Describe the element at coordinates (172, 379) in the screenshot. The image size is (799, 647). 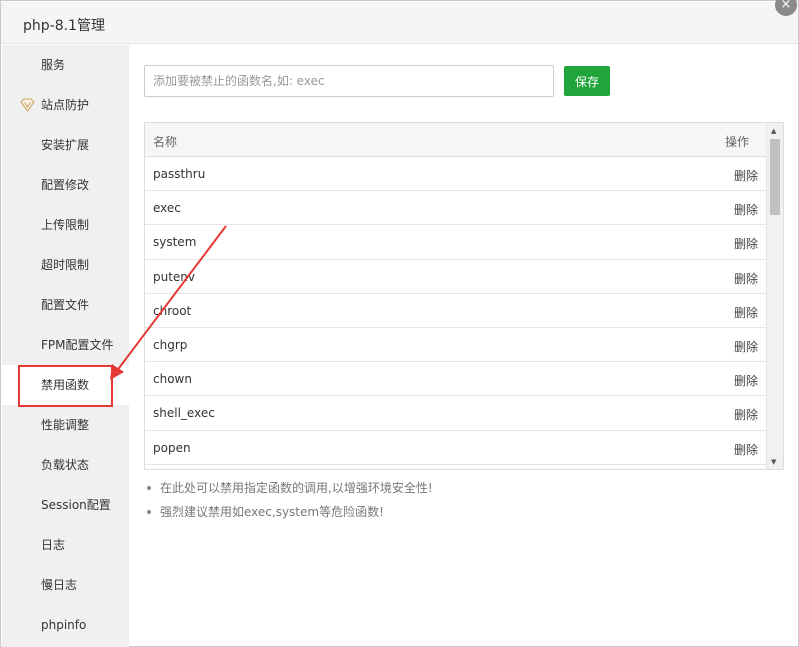
I see `function-name: chown` at that location.